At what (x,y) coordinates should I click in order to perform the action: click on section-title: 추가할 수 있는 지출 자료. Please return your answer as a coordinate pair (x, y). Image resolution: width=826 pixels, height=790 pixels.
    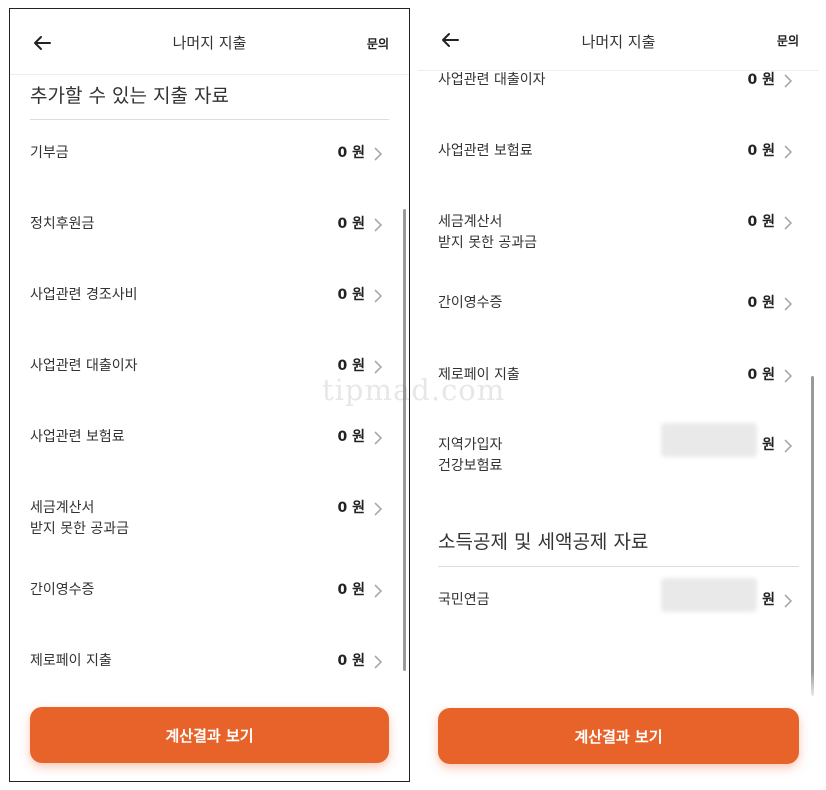
    Looking at the image, I should click on (129, 96).